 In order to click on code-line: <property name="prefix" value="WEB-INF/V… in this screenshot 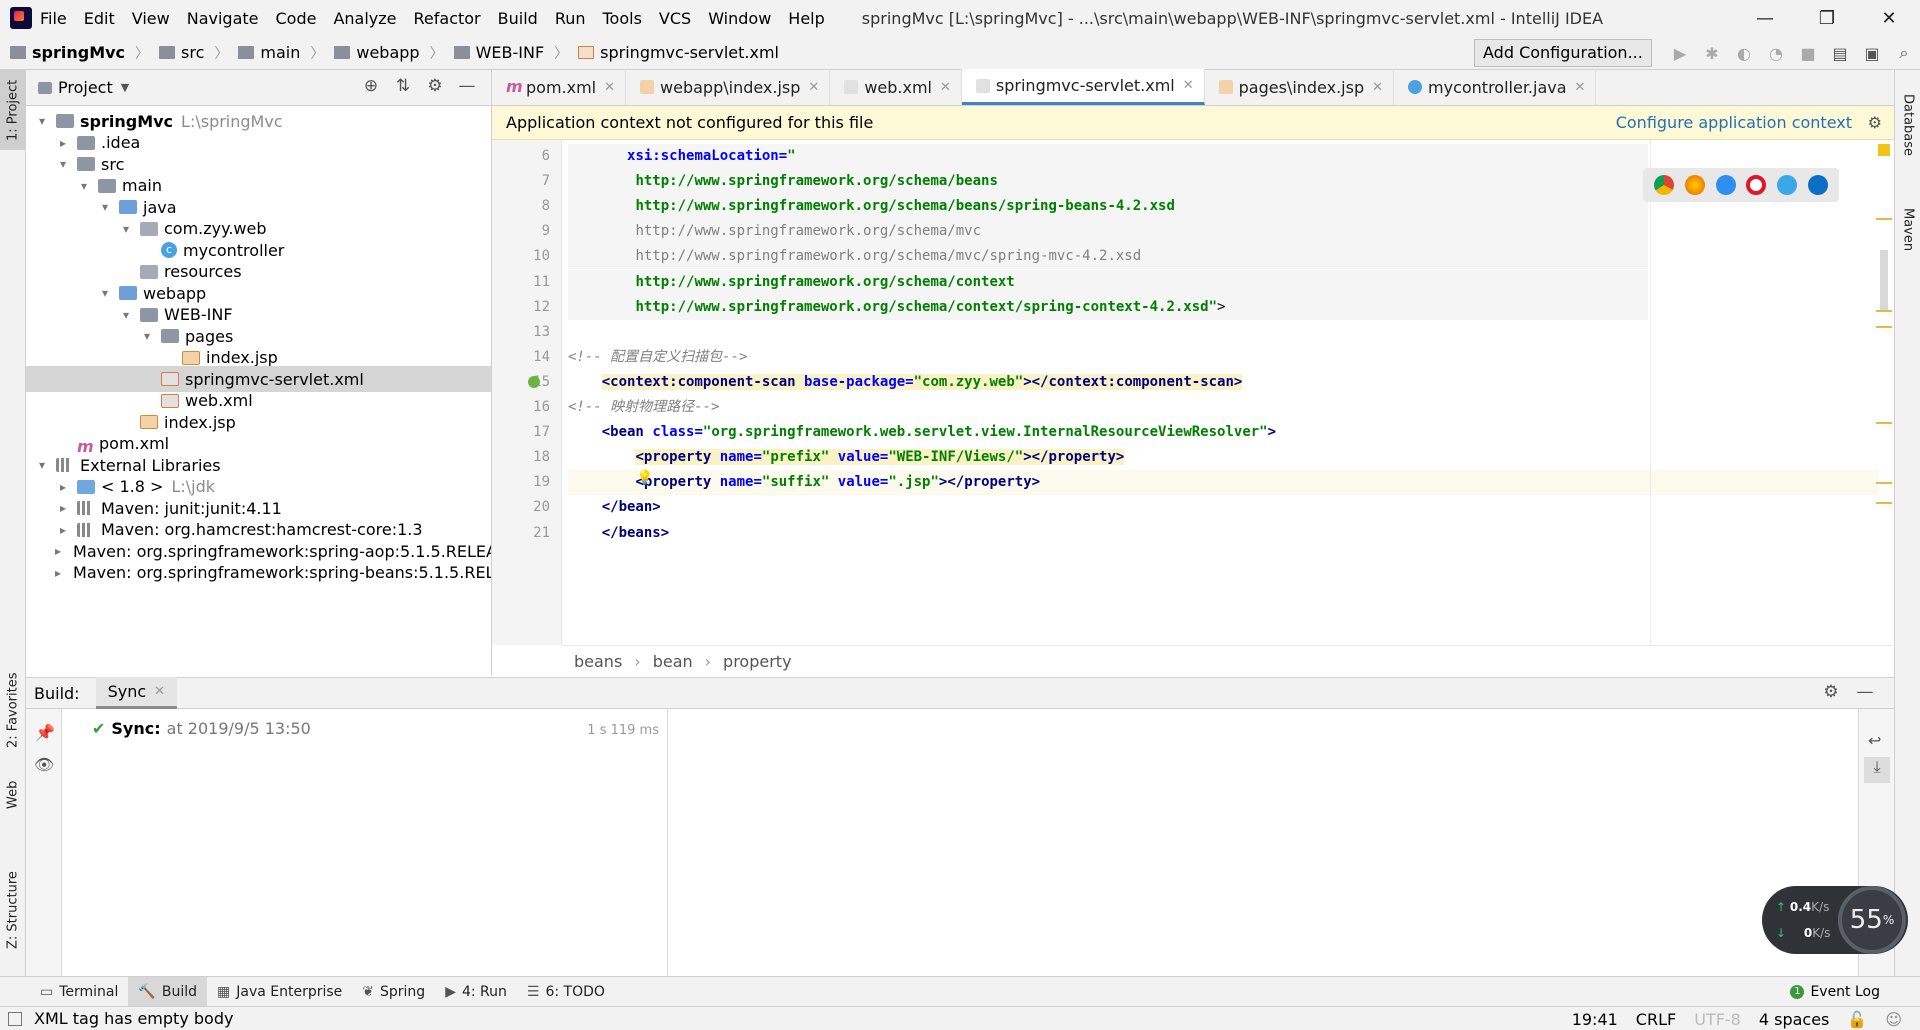, I will do `click(1223, 457)`.